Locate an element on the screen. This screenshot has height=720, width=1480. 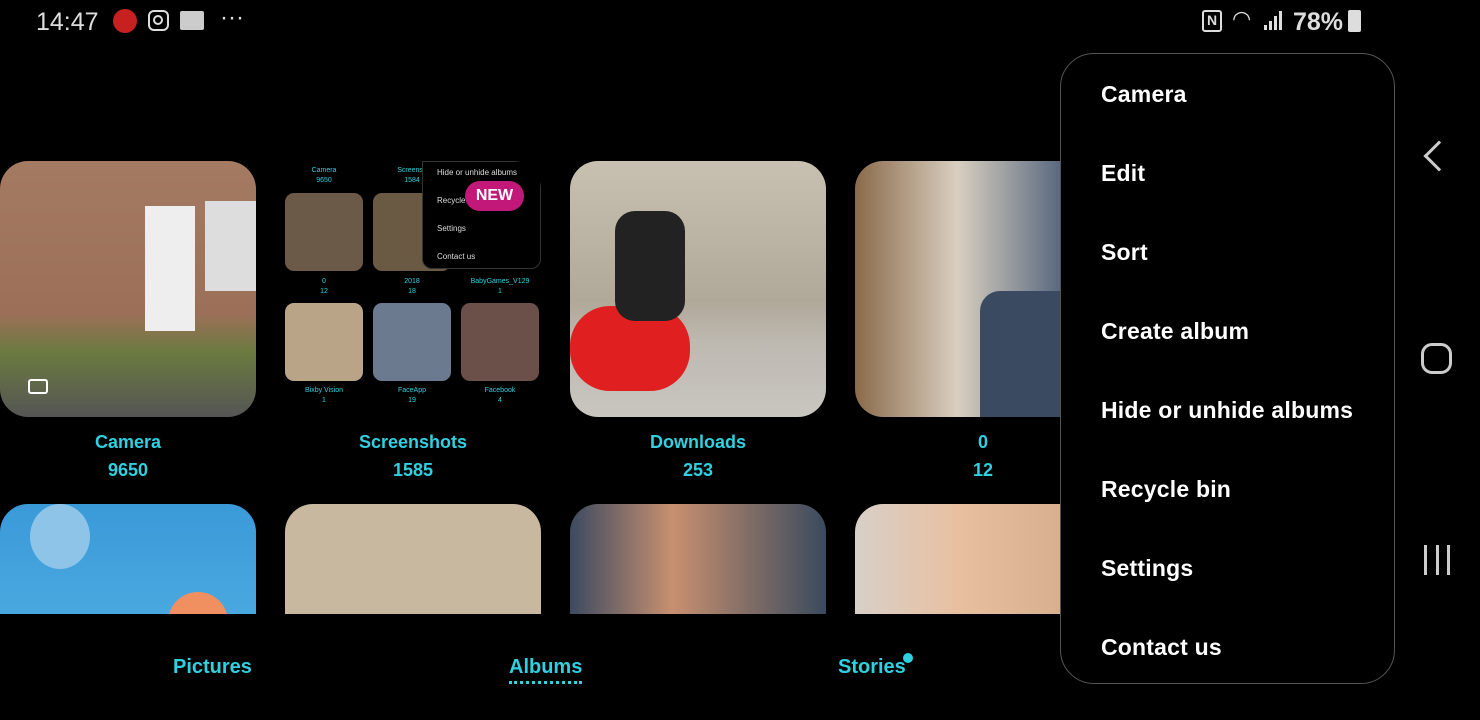
battery-percent: 78% is located at coordinates (1318, 22).